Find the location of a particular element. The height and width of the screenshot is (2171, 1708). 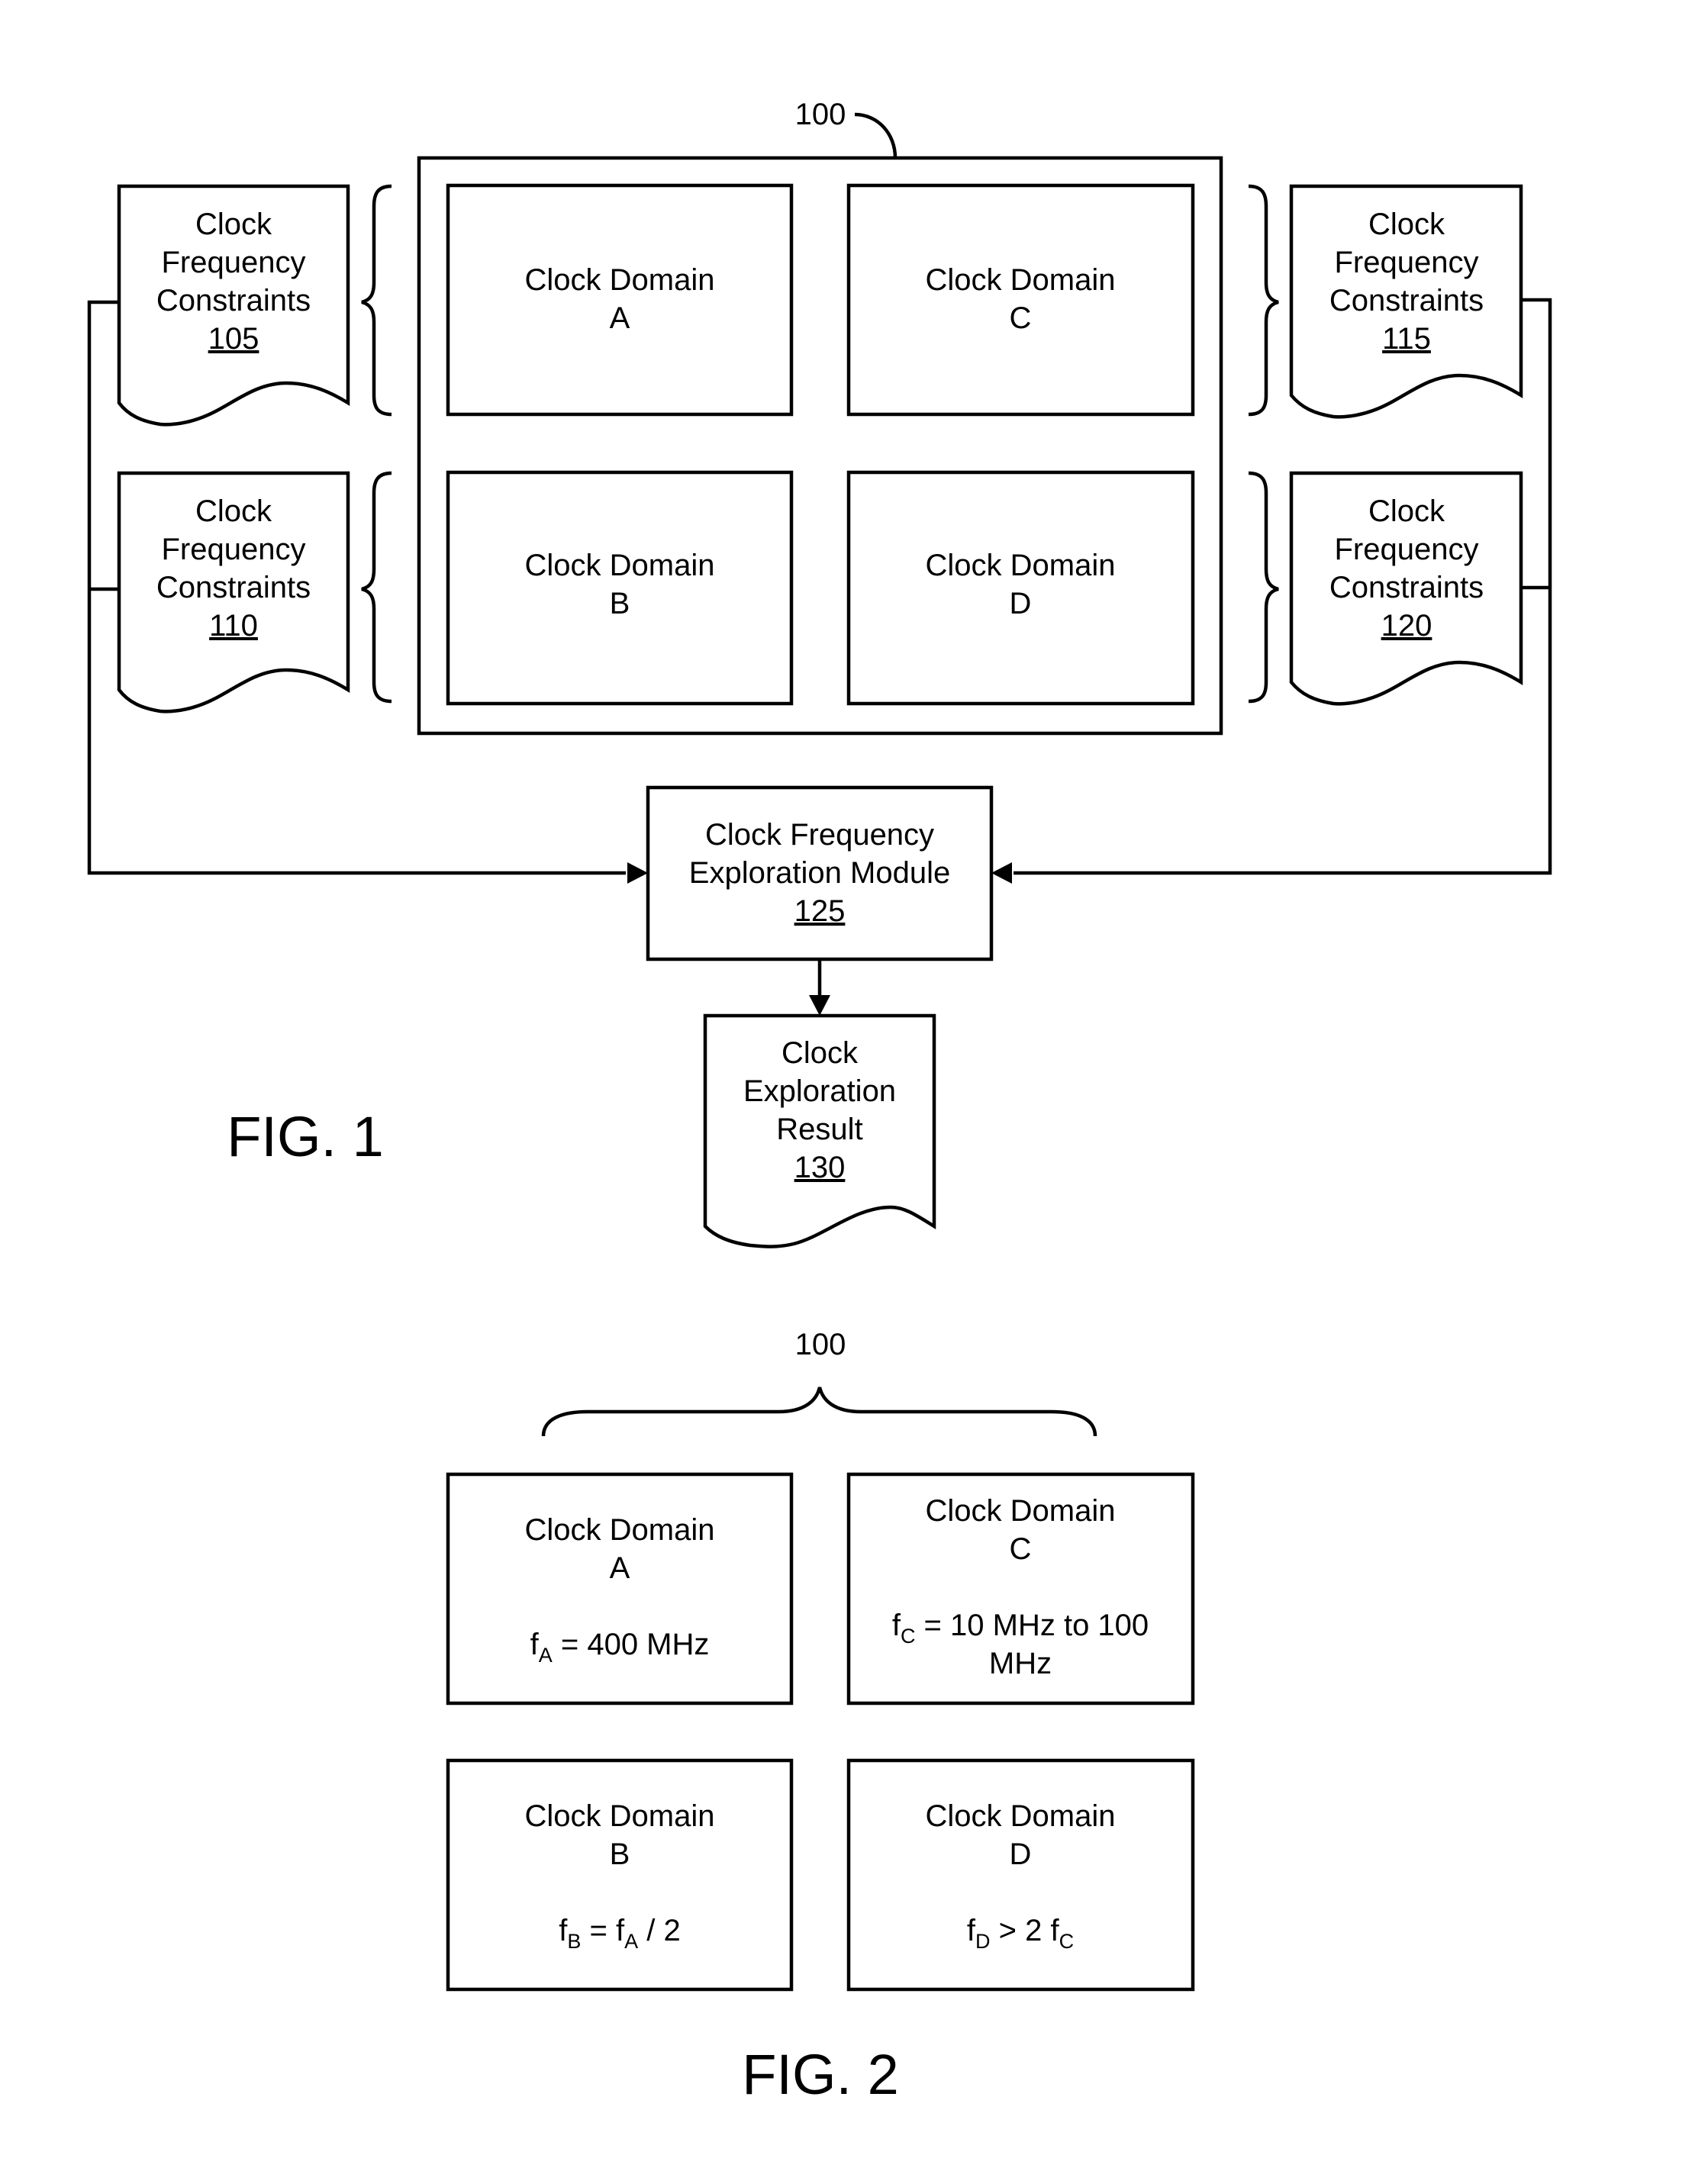

exploration-result-doc-130: Clock Exploration Result 130 is located at coordinates (819, 1130).